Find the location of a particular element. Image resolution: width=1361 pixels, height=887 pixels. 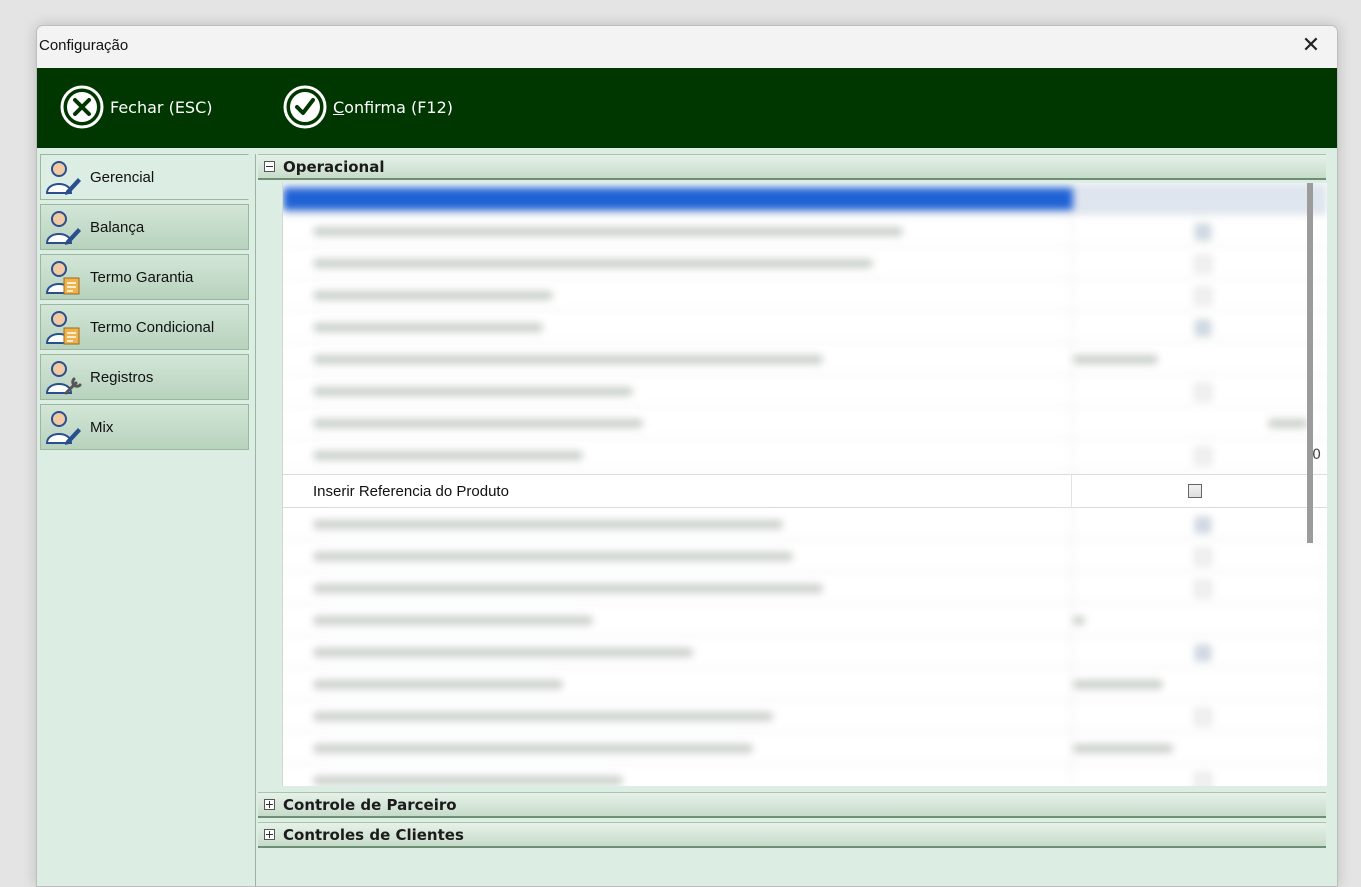

sidebar-item-label: Termo Garantia is located at coordinates (142, 277).